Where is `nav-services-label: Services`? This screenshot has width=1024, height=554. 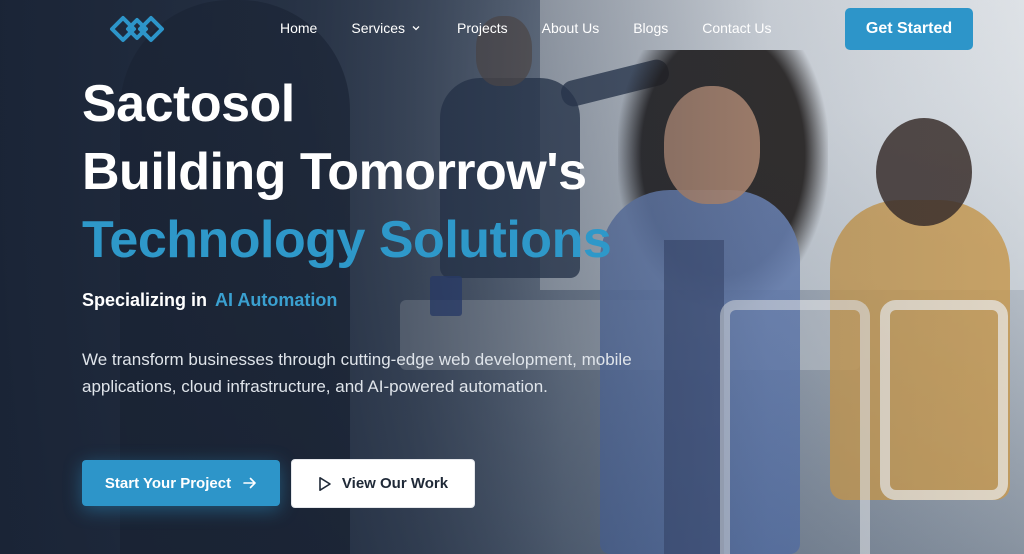
nav-services-label: Services is located at coordinates (378, 28).